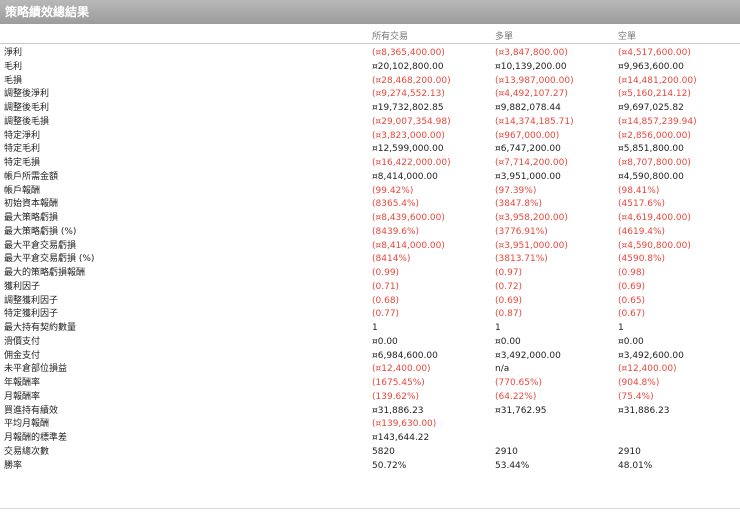 This screenshot has height=513, width=740. I want to click on value-all-trades: ¤31,886.23, so click(398, 410).